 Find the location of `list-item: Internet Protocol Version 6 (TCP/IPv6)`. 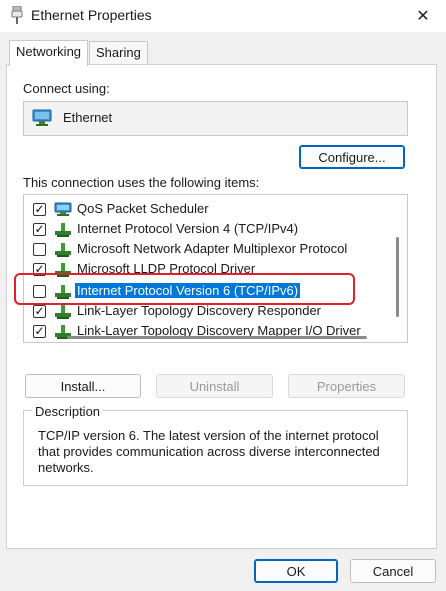

list-item: Internet Protocol Version 6 (TCP/IPv6) is located at coordinates (209, 291).